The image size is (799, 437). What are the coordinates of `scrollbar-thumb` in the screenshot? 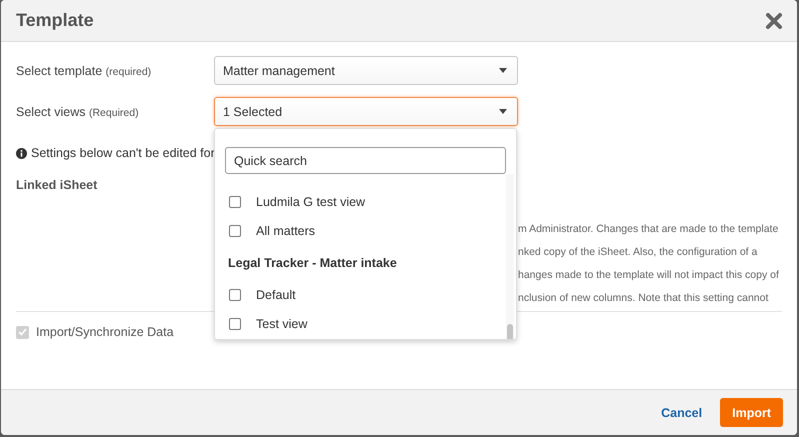 It's located at (510, 331).